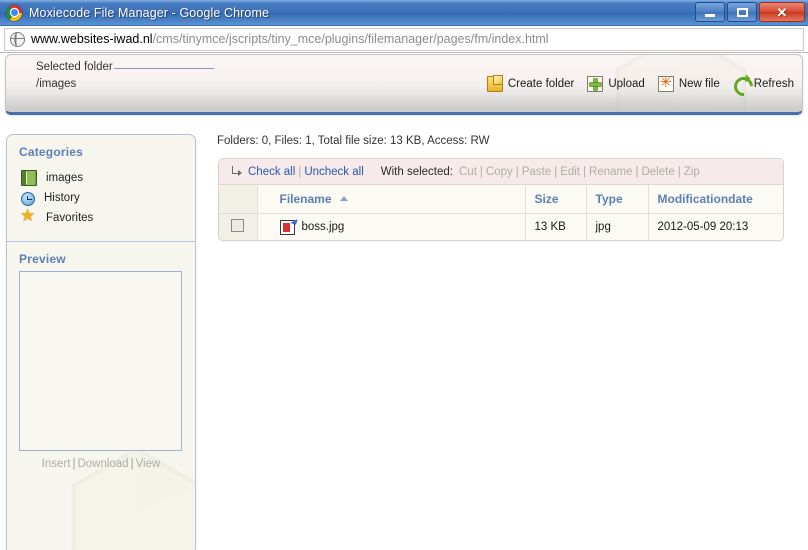 This screenshot has width=808, height=550. Describe the element at coordinates (17, 39) in the screenshot. I see `globe-icon` at that location.